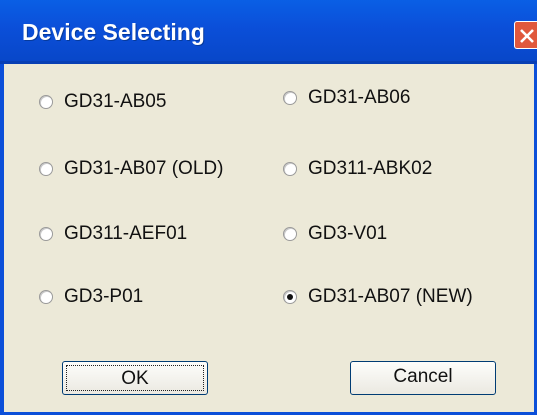 The width and height of the screenshot is (537, 415). I want to click on radio-gd3-v01: GD3-V01, so click(335, 234).